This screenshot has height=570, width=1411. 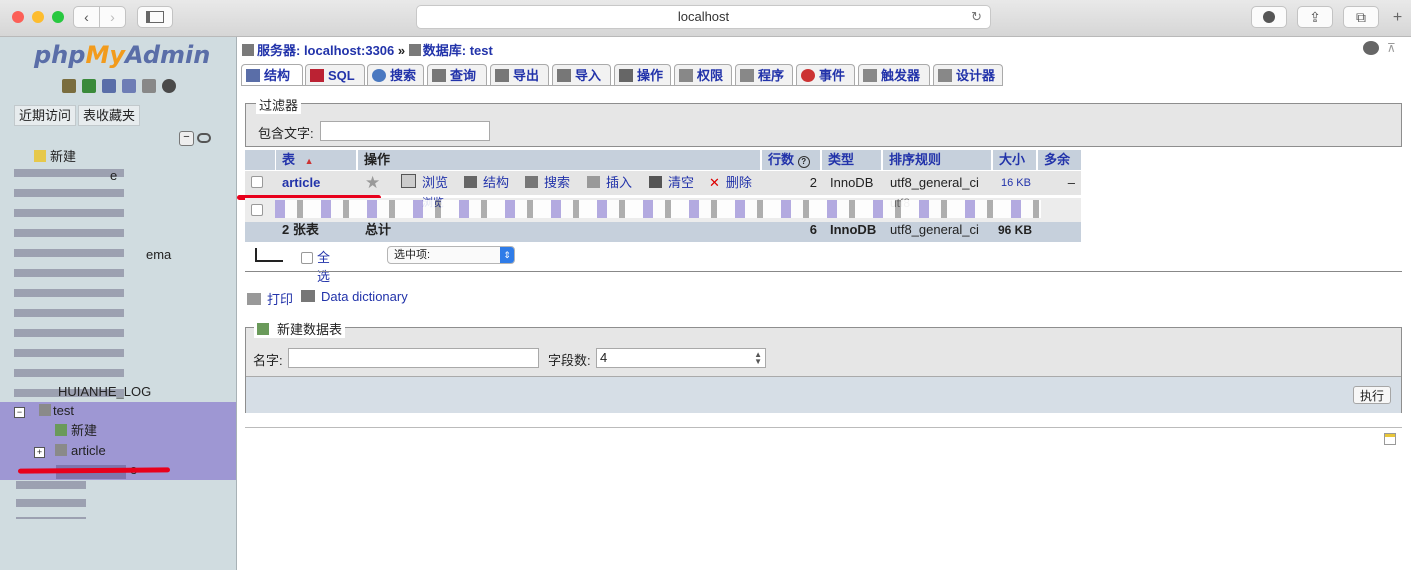 I want to click on table-name-input, so click(x=413, y=358).